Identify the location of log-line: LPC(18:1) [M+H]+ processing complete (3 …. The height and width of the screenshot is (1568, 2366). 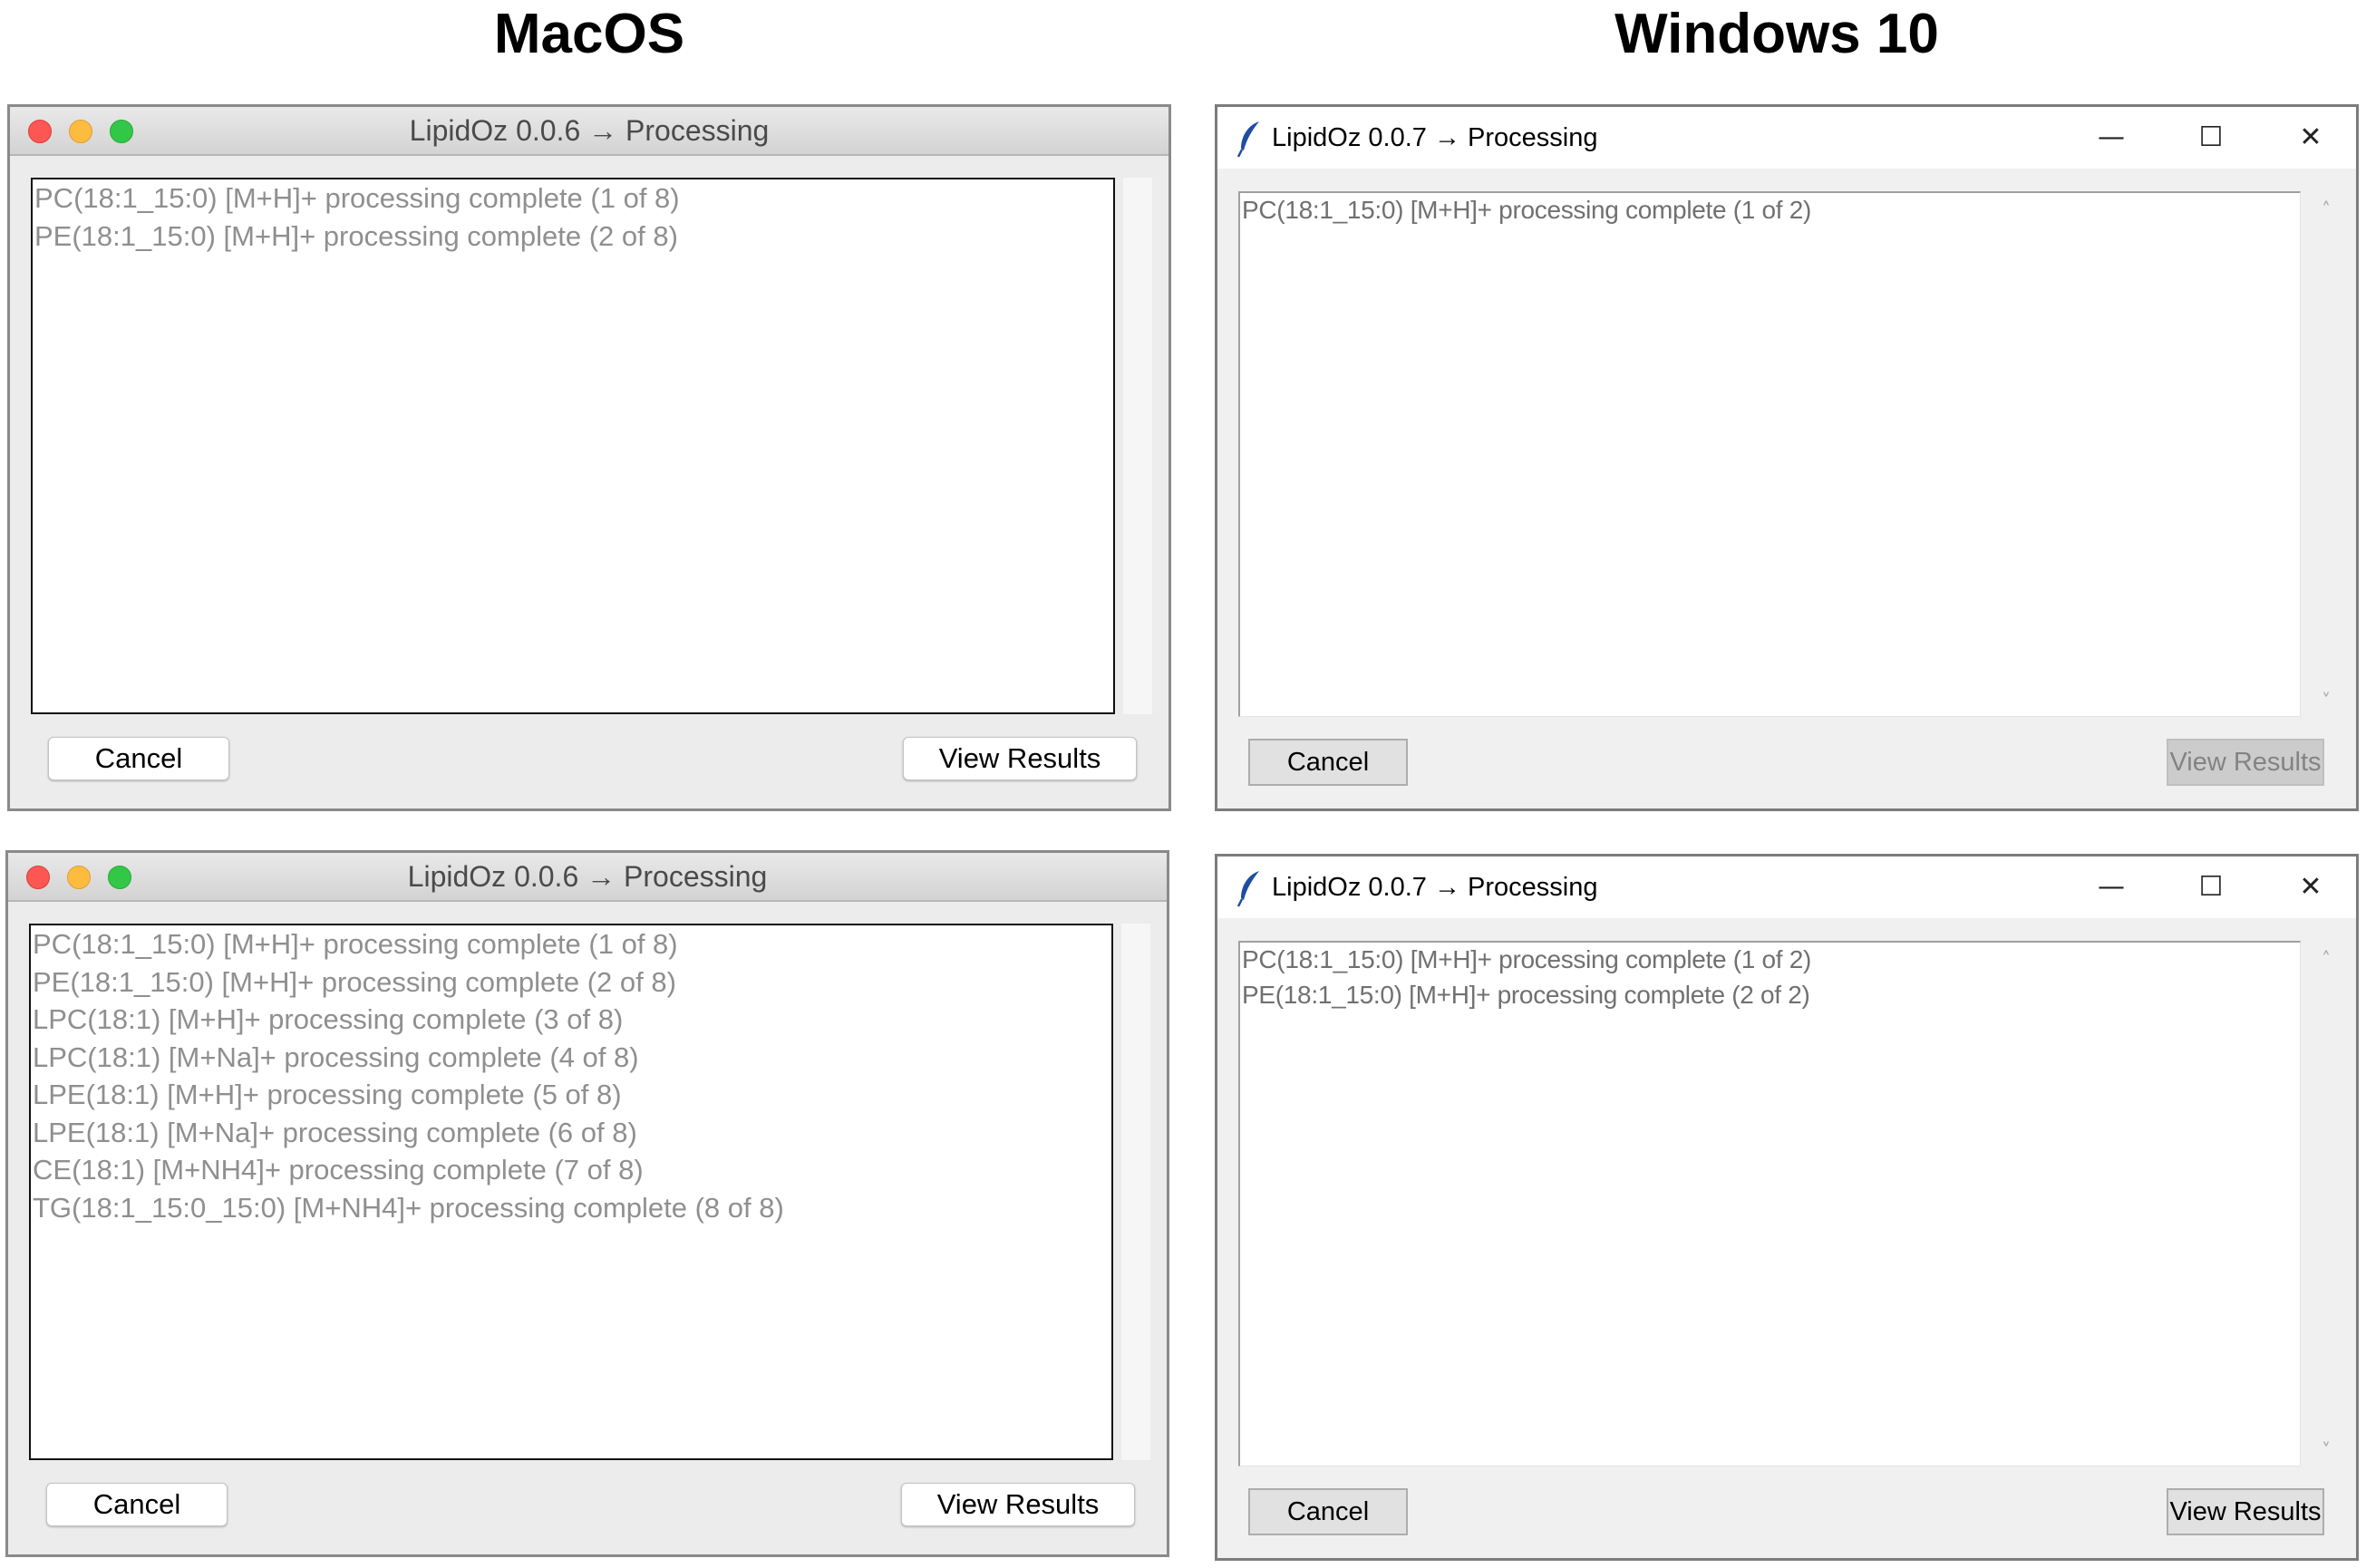
(328, 1019).